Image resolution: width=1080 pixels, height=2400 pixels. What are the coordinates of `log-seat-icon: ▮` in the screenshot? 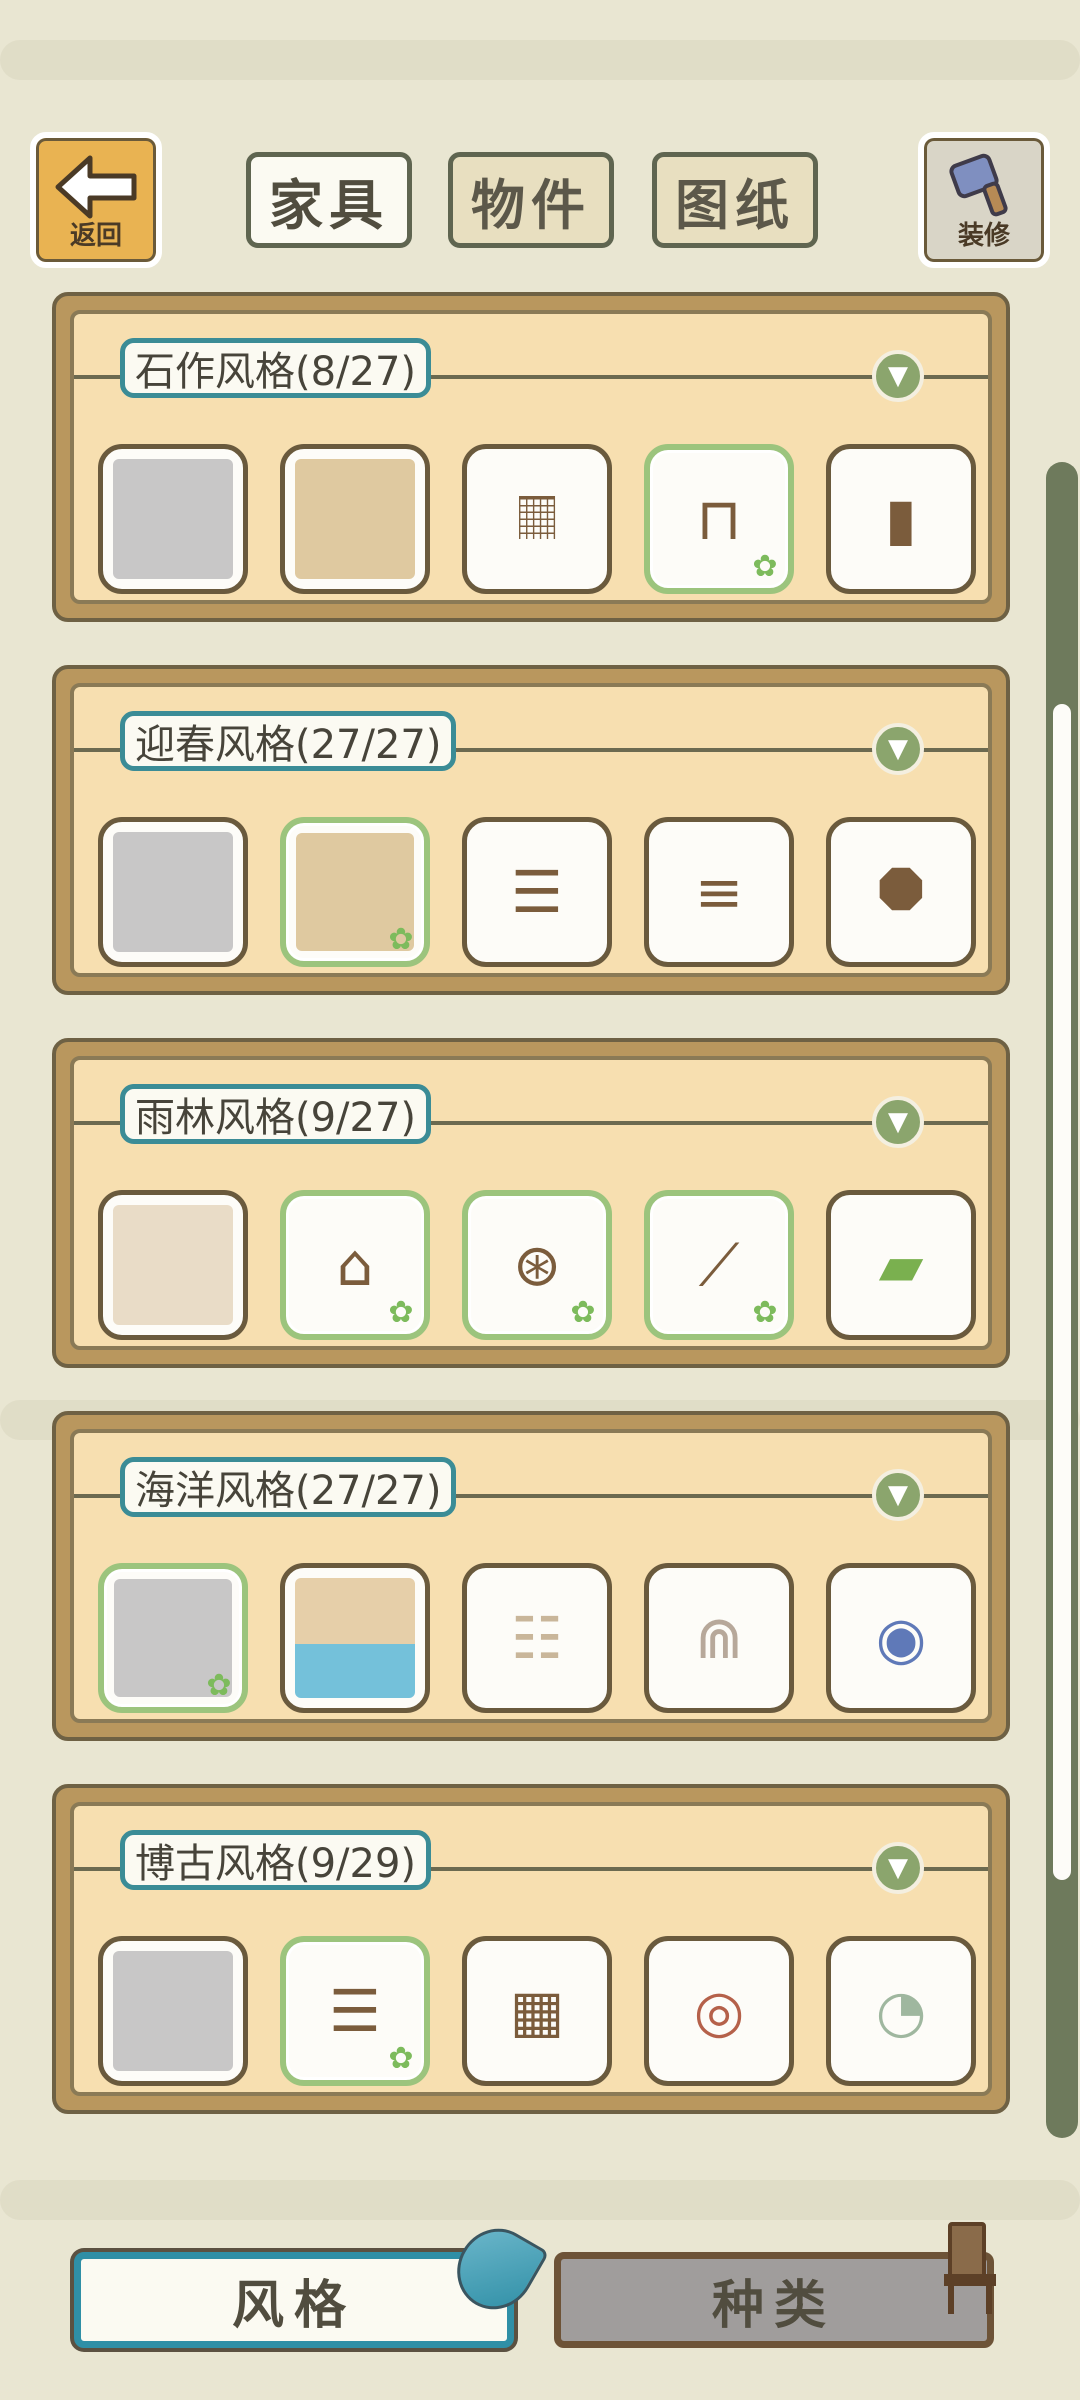 It's located at (901, 519).